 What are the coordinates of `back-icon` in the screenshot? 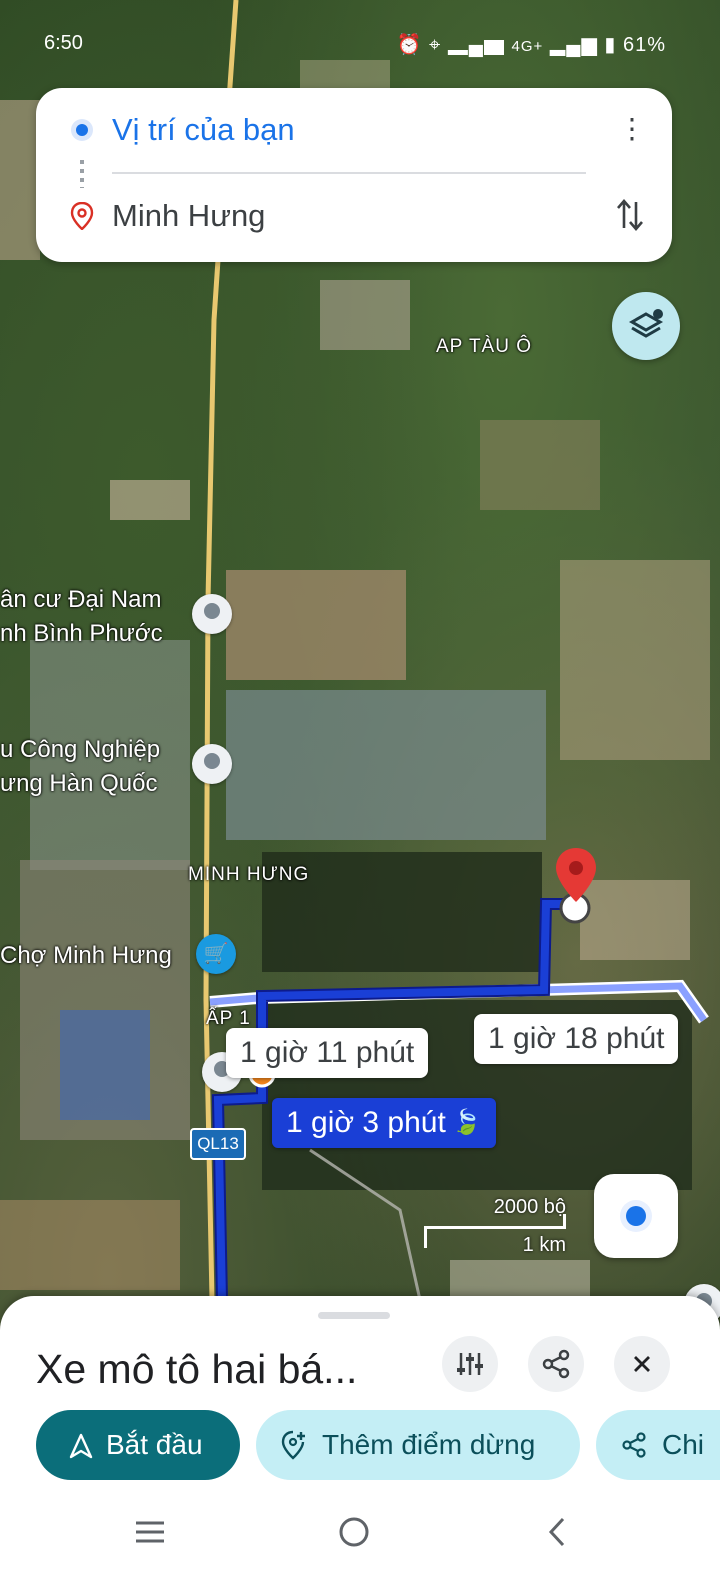 It's located at (558, 1532).